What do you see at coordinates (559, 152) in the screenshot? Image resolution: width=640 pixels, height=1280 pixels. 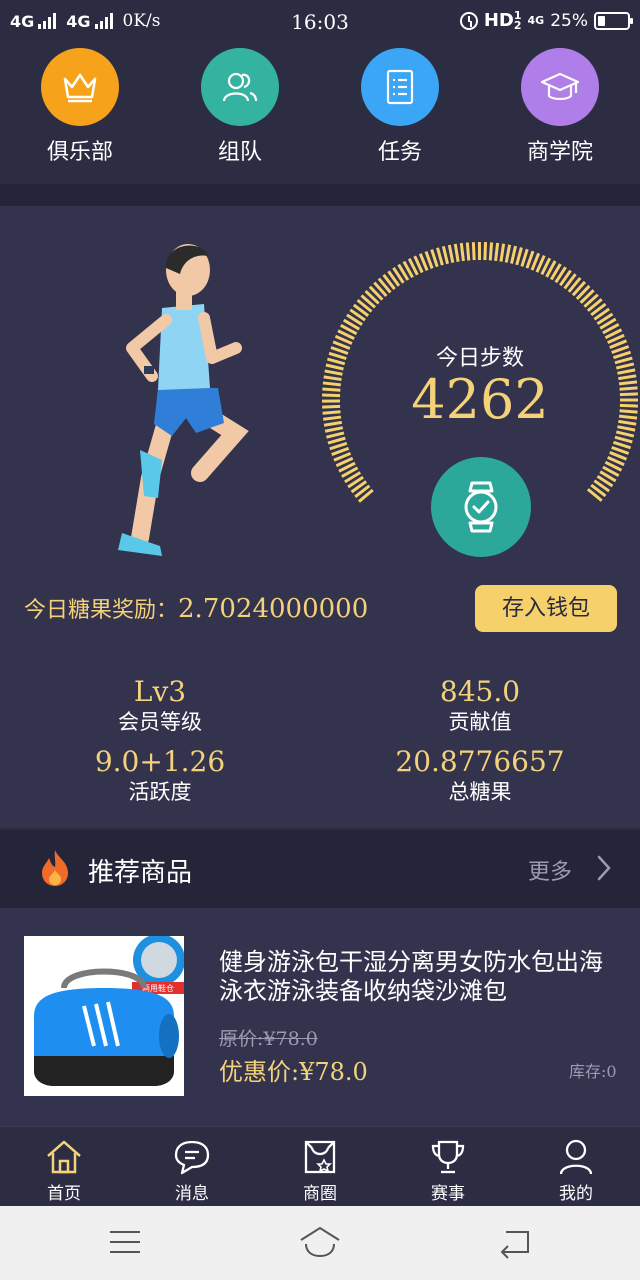 I see `nav-academy-label: 商学院` at bounding box center [559, 152].